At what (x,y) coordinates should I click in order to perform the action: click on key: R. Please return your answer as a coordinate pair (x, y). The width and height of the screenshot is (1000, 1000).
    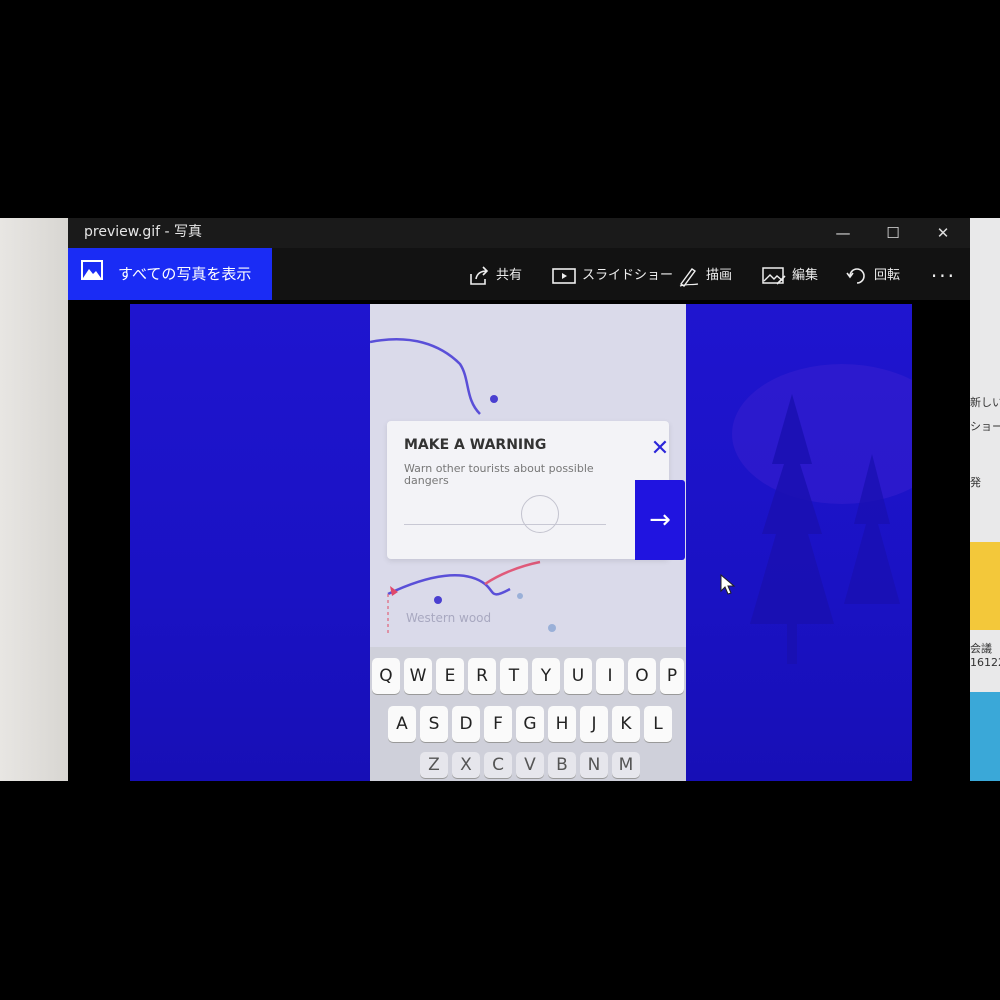
    Looking at the image, I should click on (482, 676).